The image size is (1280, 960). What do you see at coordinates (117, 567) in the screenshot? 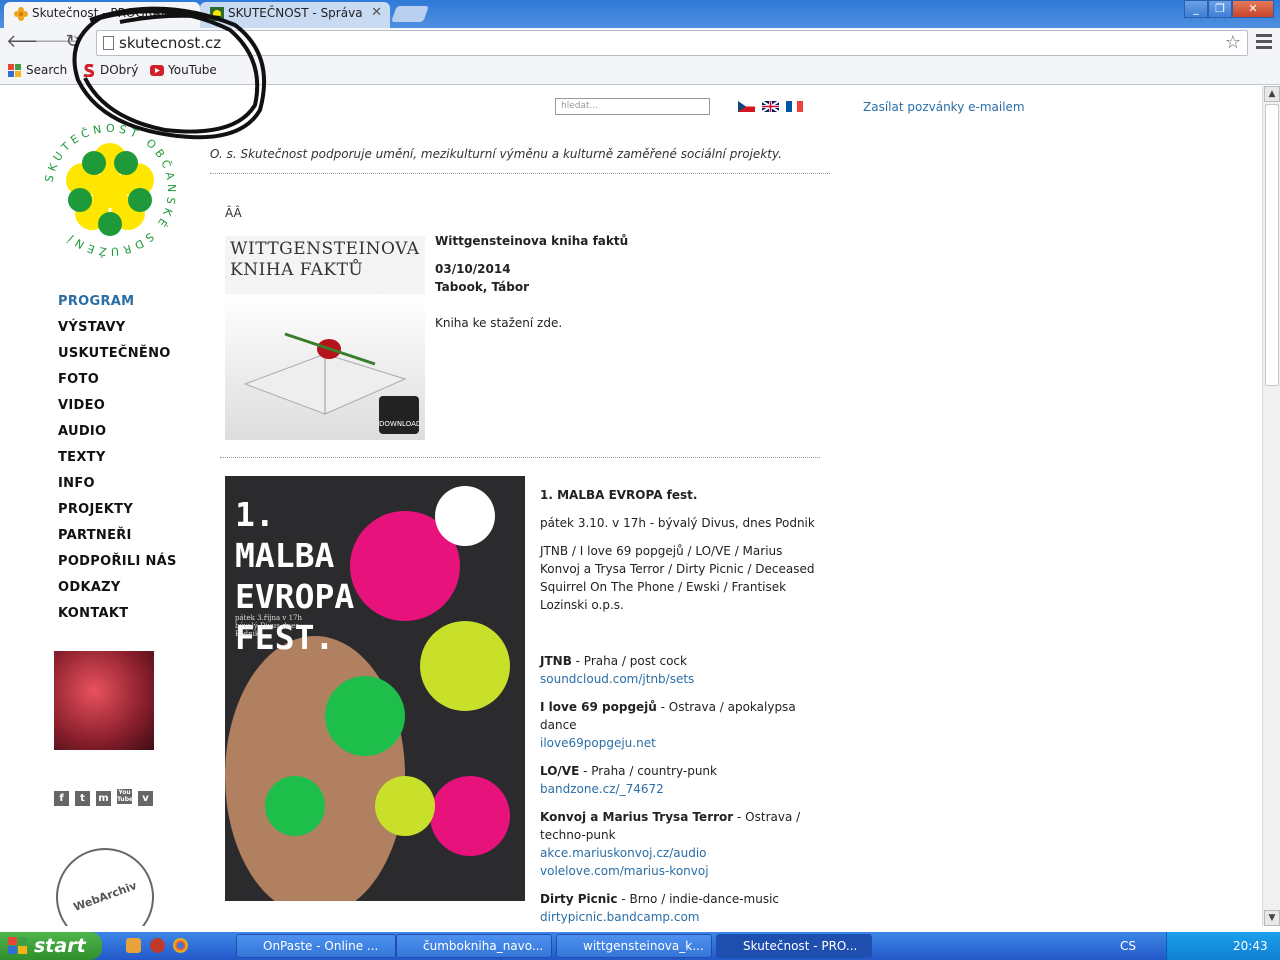
I see `nav-podporili-nas: PODPOŘILI NÁS` at bounding box center [117, 567].